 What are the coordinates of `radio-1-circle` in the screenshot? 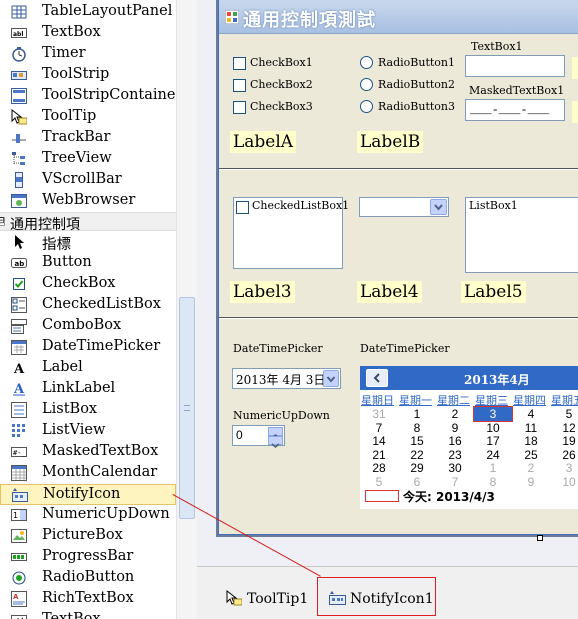 It's located at (366, 62).